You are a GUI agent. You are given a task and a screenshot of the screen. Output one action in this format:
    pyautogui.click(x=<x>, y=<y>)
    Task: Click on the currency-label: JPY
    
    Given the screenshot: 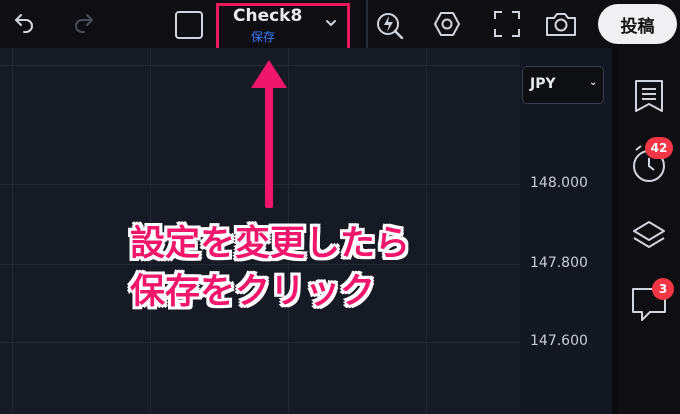 What is the action you would take?
    pyautogui.click(x=543, y=84)
    